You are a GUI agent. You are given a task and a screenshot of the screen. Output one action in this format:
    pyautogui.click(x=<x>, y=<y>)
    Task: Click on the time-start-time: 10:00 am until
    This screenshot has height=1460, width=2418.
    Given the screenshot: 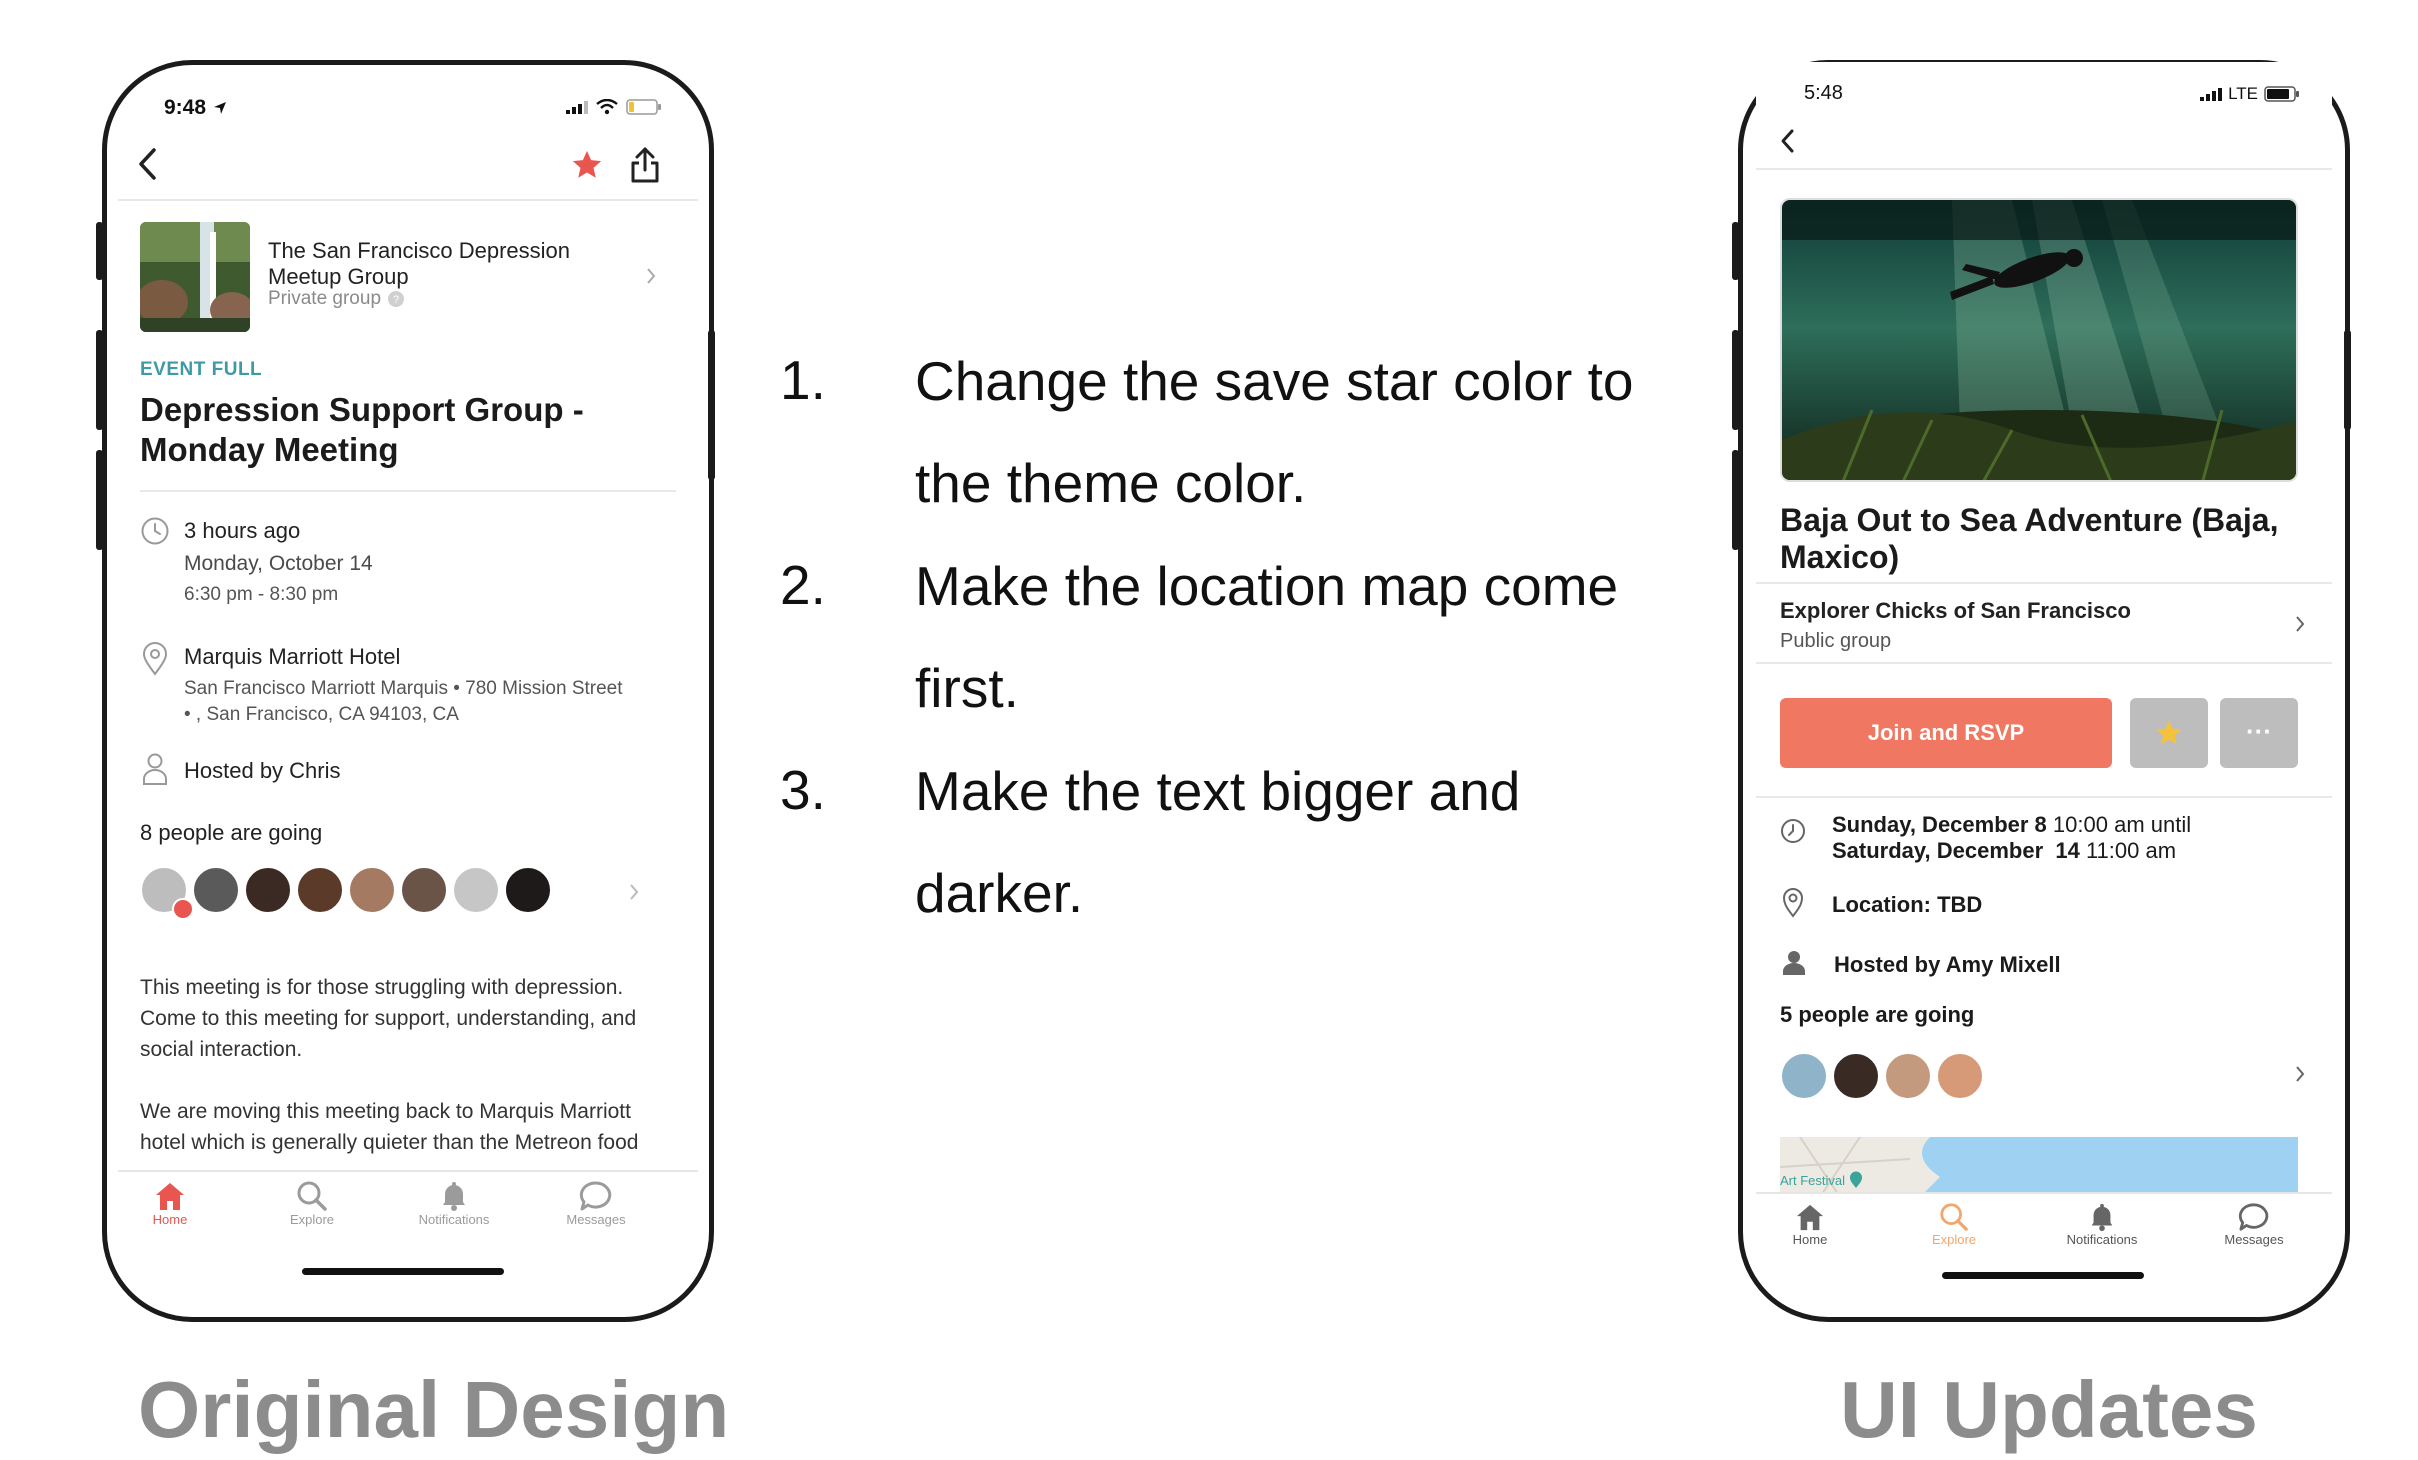 What is the action you would take?
    pyautogui.click(x=2122, y=824)
    